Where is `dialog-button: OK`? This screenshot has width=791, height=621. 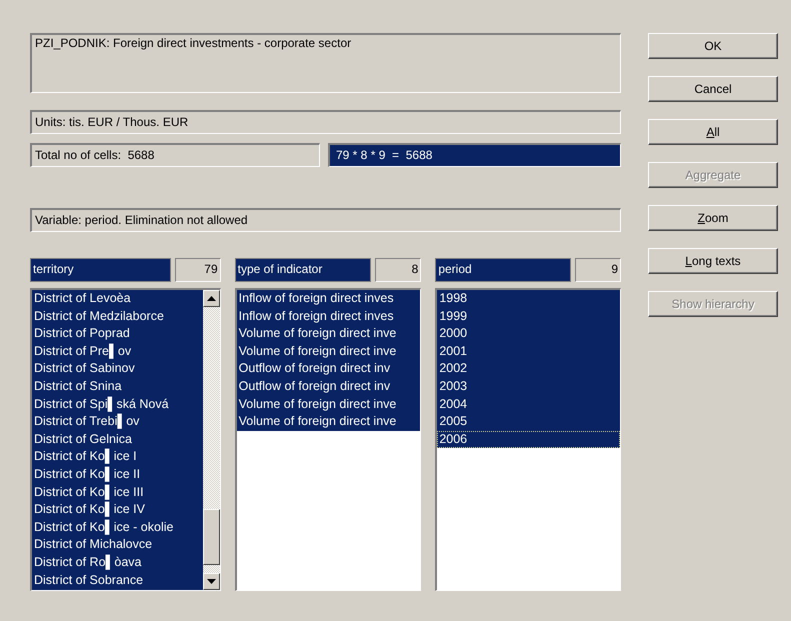
dialog-button: OK is located at coordinates (713, 46).